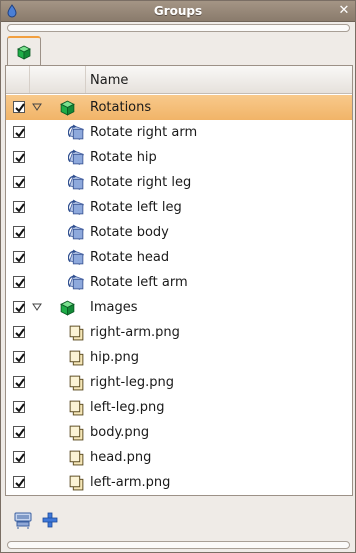  What do you see at coordinates (58, 79) in the screenshot?
I see `header-icon-column` at bounding box center [58, 79].